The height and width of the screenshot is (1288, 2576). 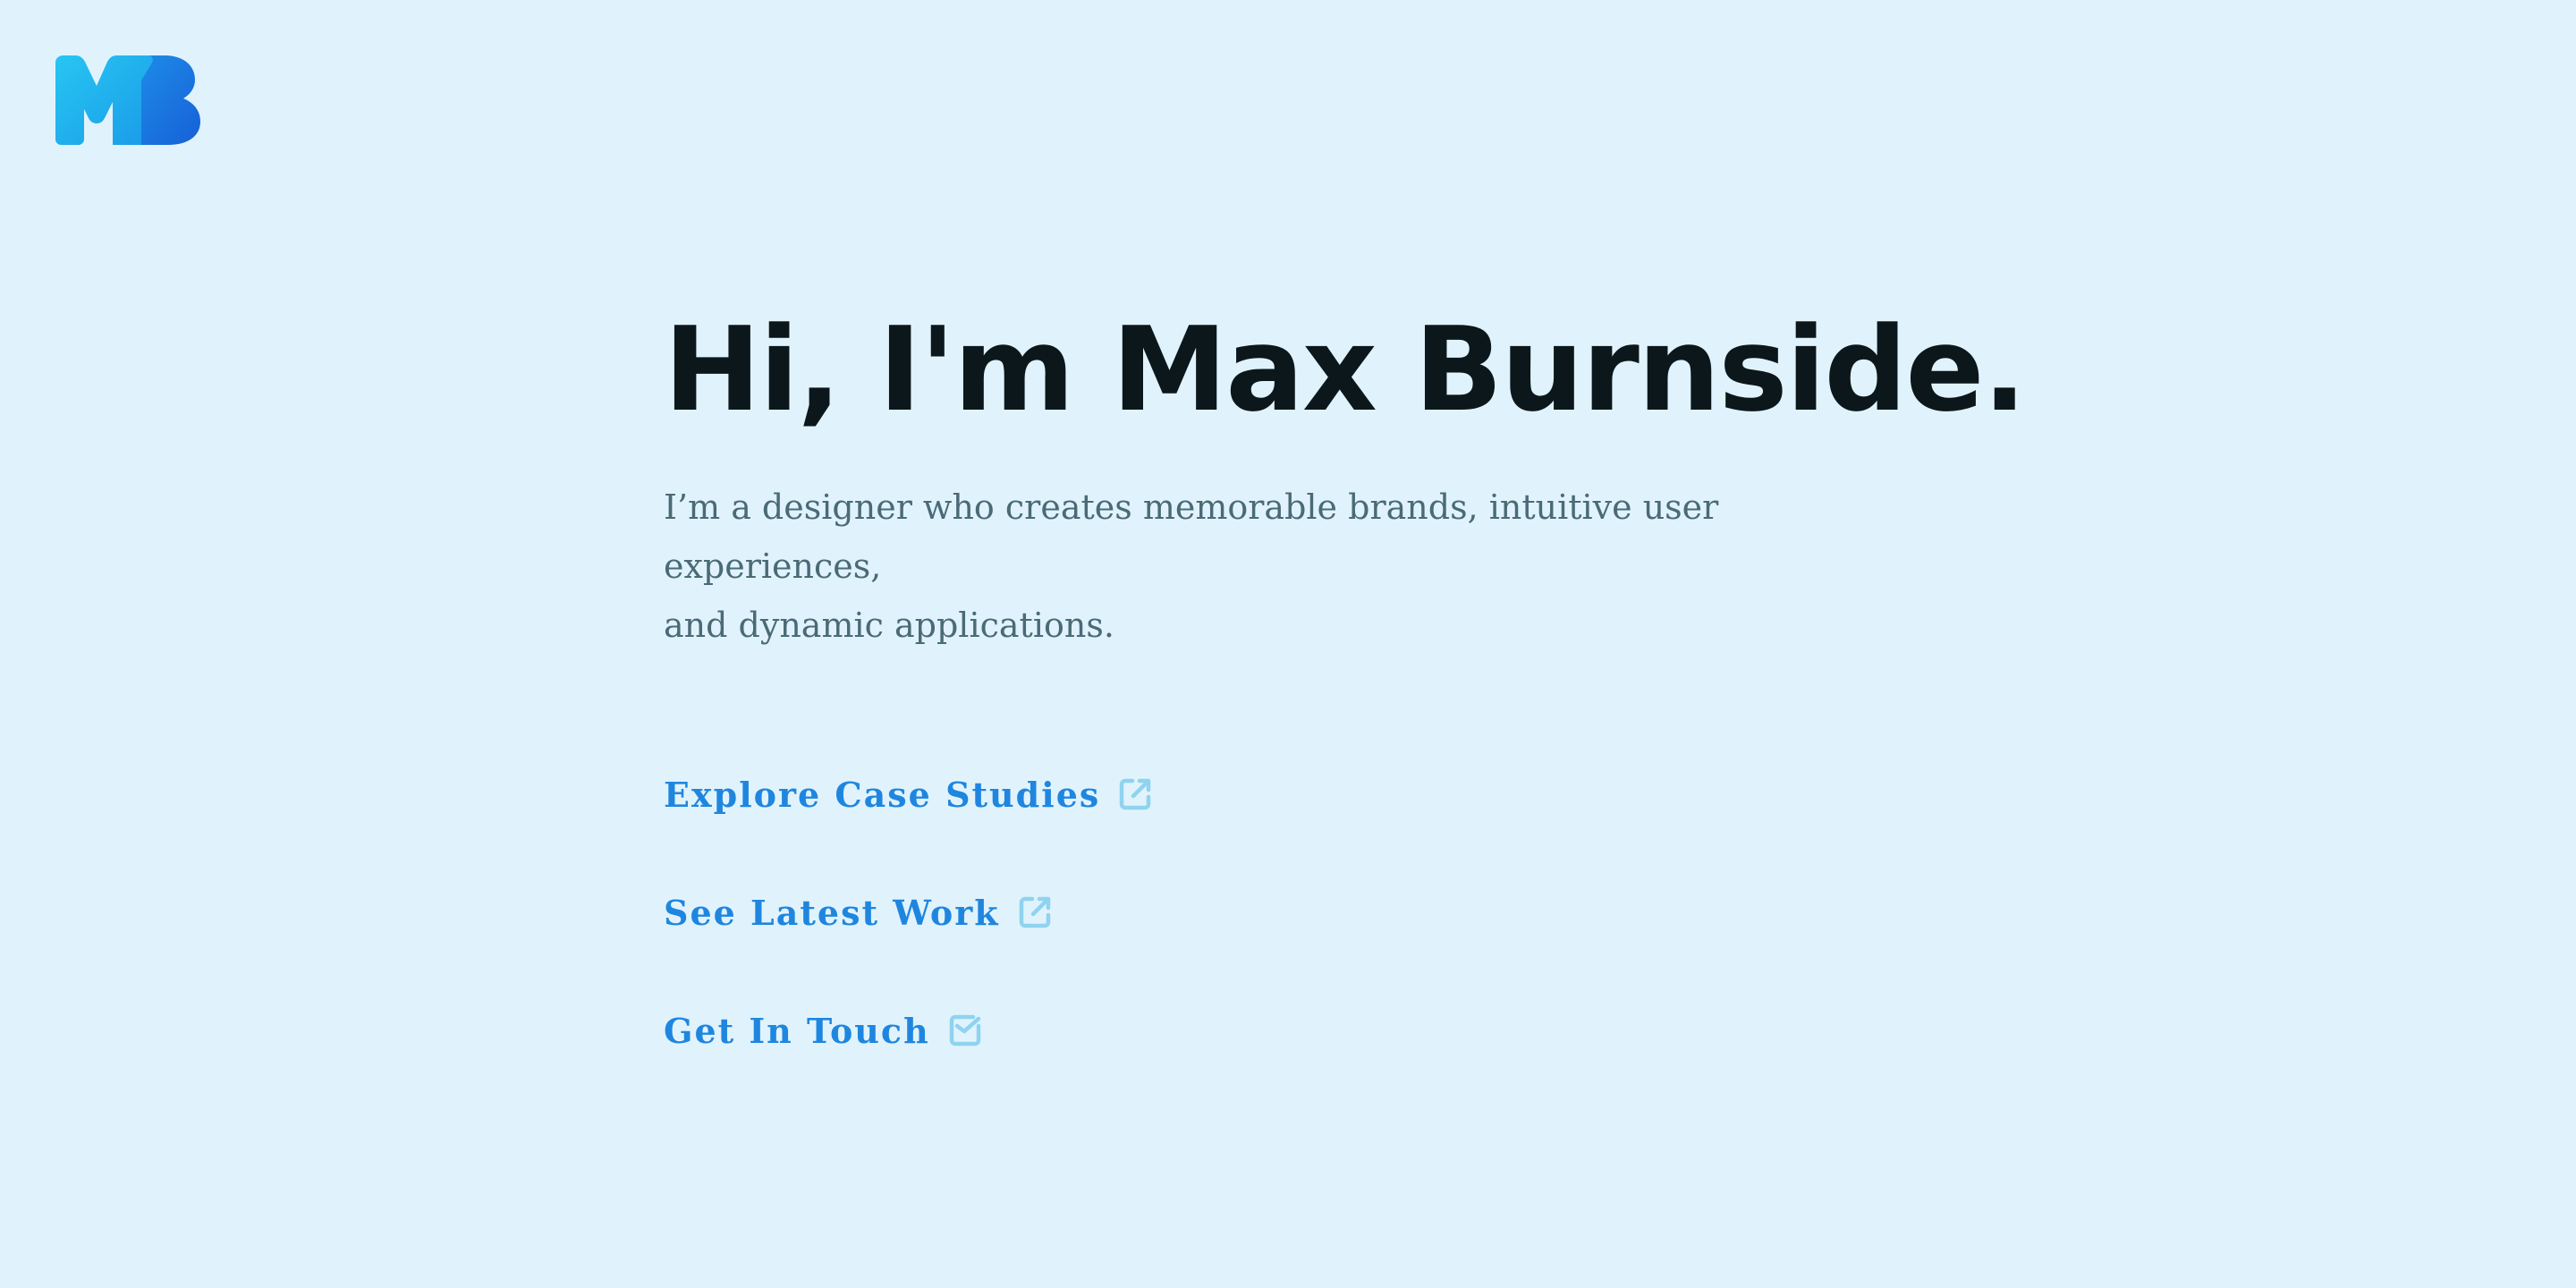 I want to click on get-in-touch-link: Get In Touch, so click(x=909, y=1030).